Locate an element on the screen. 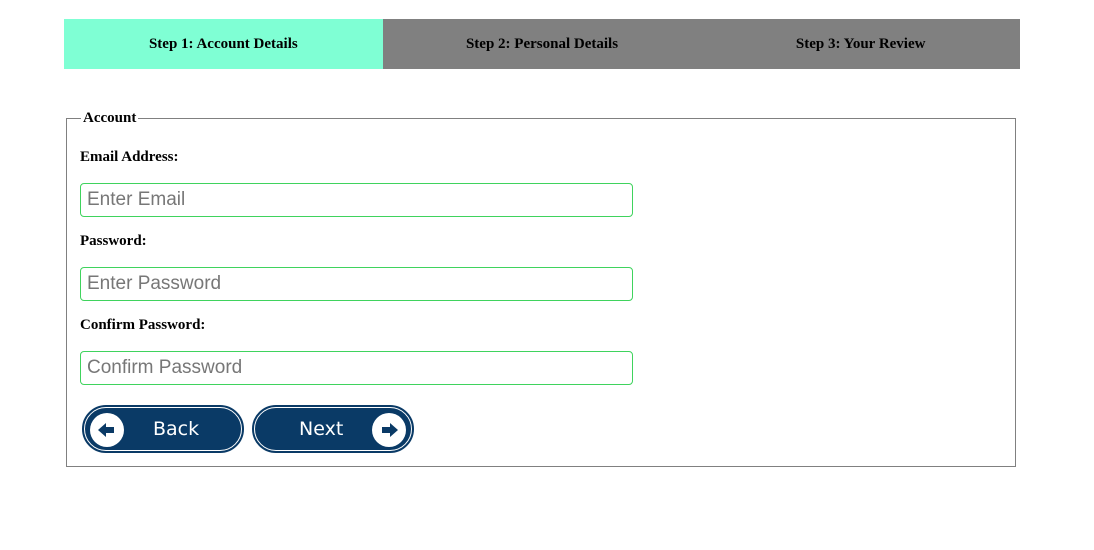  next-button: Next is located at coordinates (333, 429).